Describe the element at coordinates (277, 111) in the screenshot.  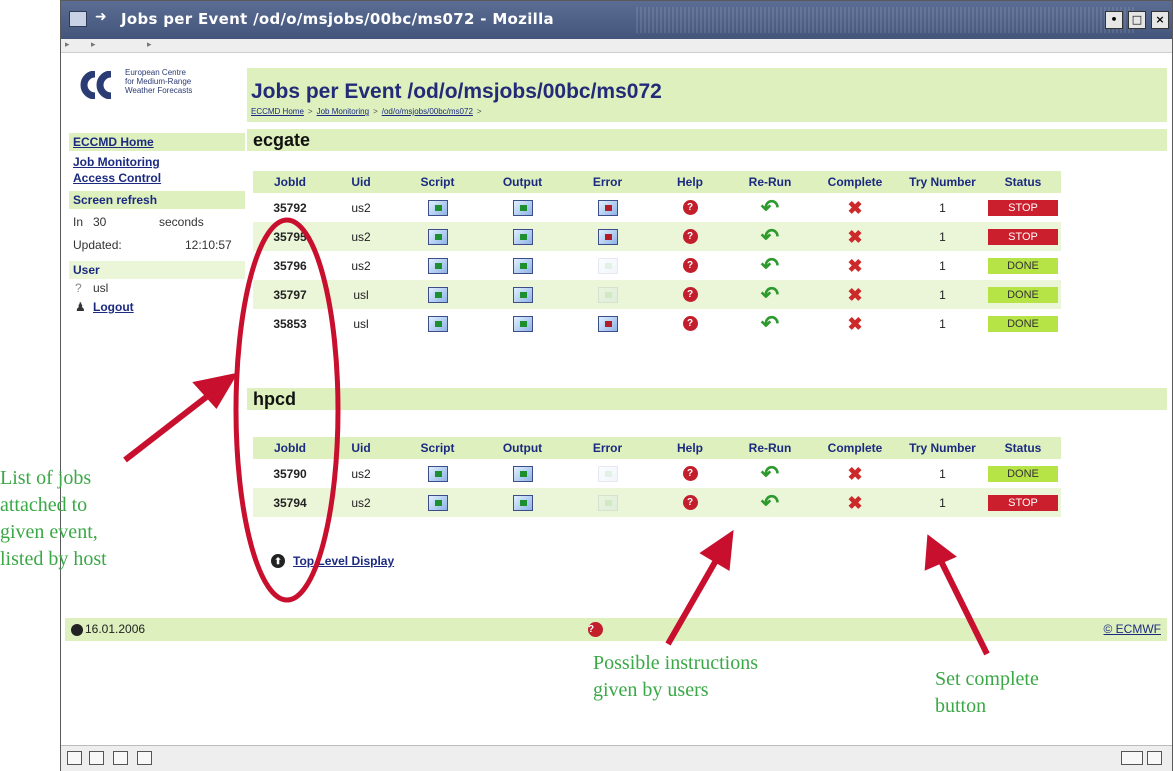
I see `breadcrumb-home: ECCMD Home` at that location.